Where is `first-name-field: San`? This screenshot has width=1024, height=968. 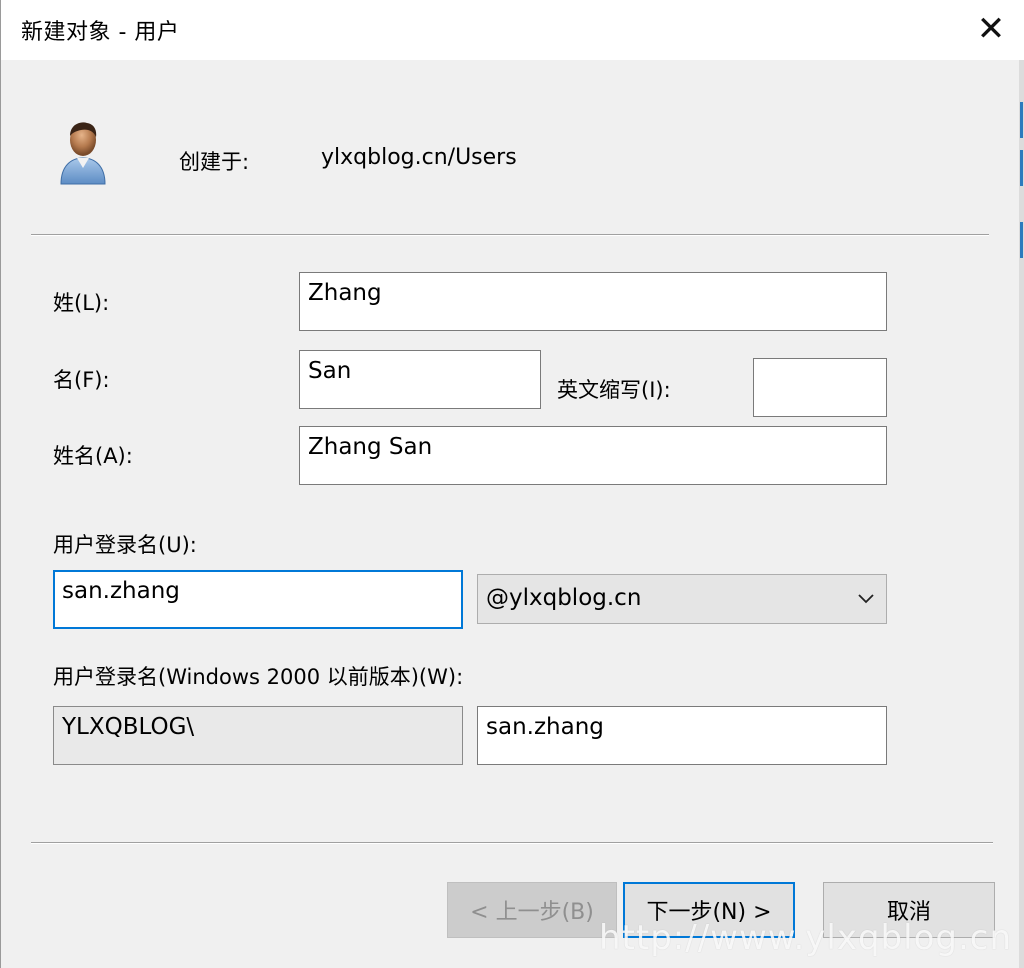 first-name-field: San is located at coordinates (420, 379).